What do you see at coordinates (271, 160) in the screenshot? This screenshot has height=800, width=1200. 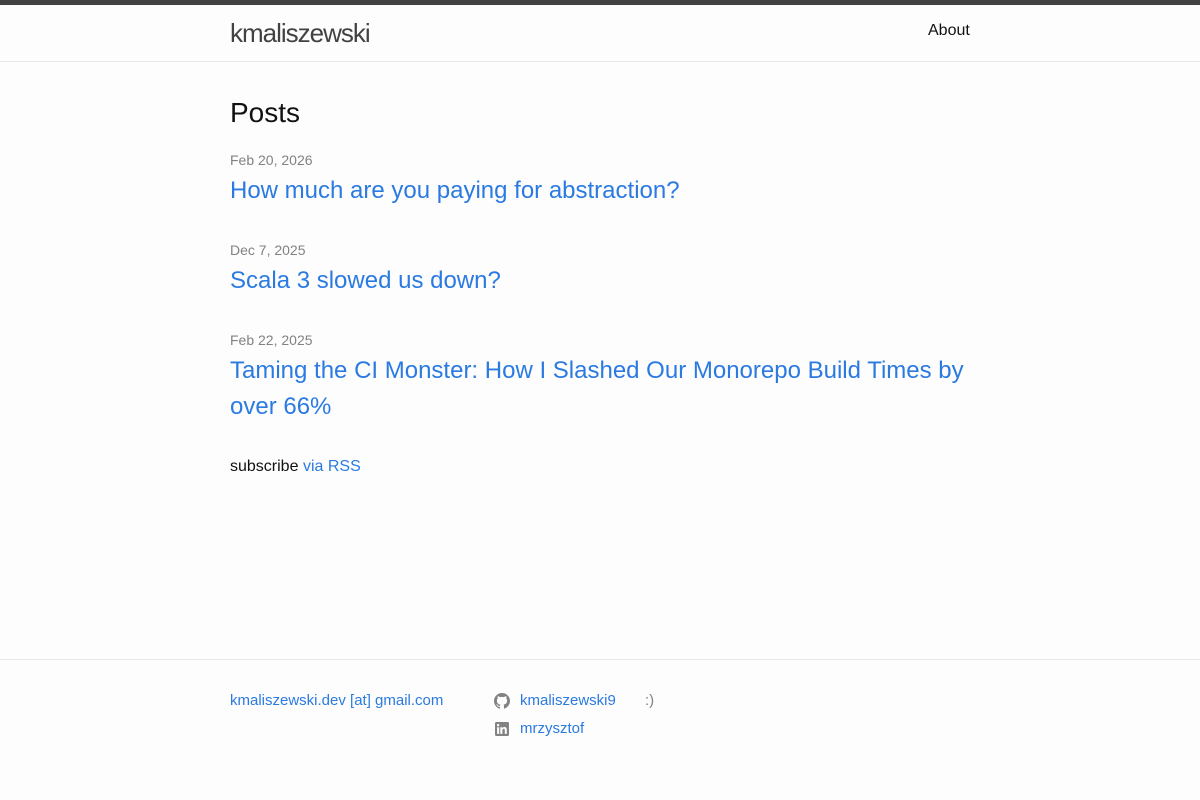 I see `post-date: Feb 20, 2026` at bounding box center [271, 160].